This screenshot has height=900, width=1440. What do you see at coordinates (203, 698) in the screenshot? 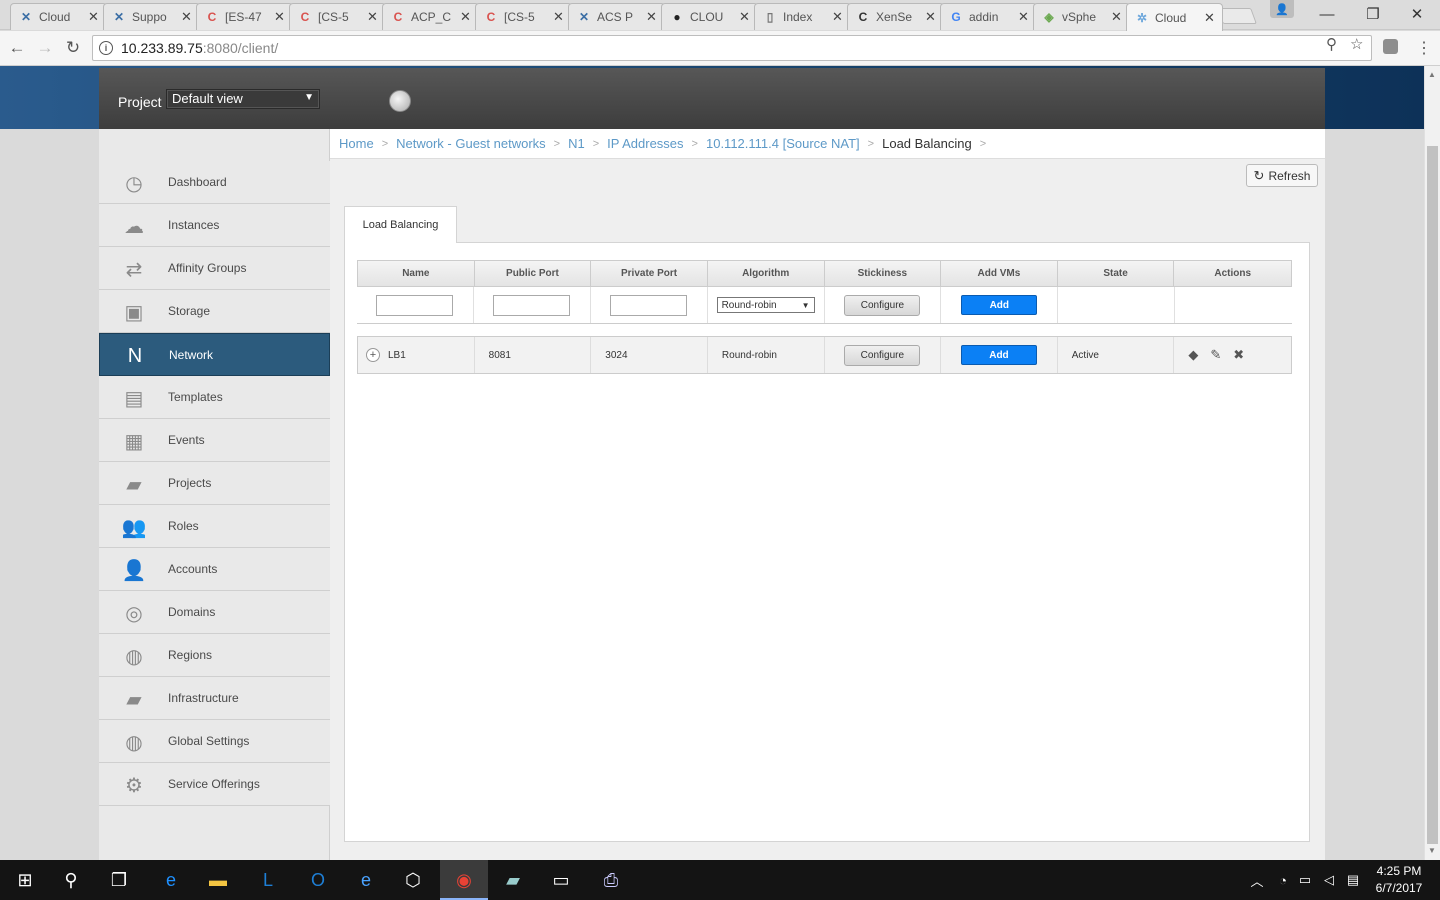
I see `sidebar-item-label: Infrastructure` at bounding box center [203, 698].